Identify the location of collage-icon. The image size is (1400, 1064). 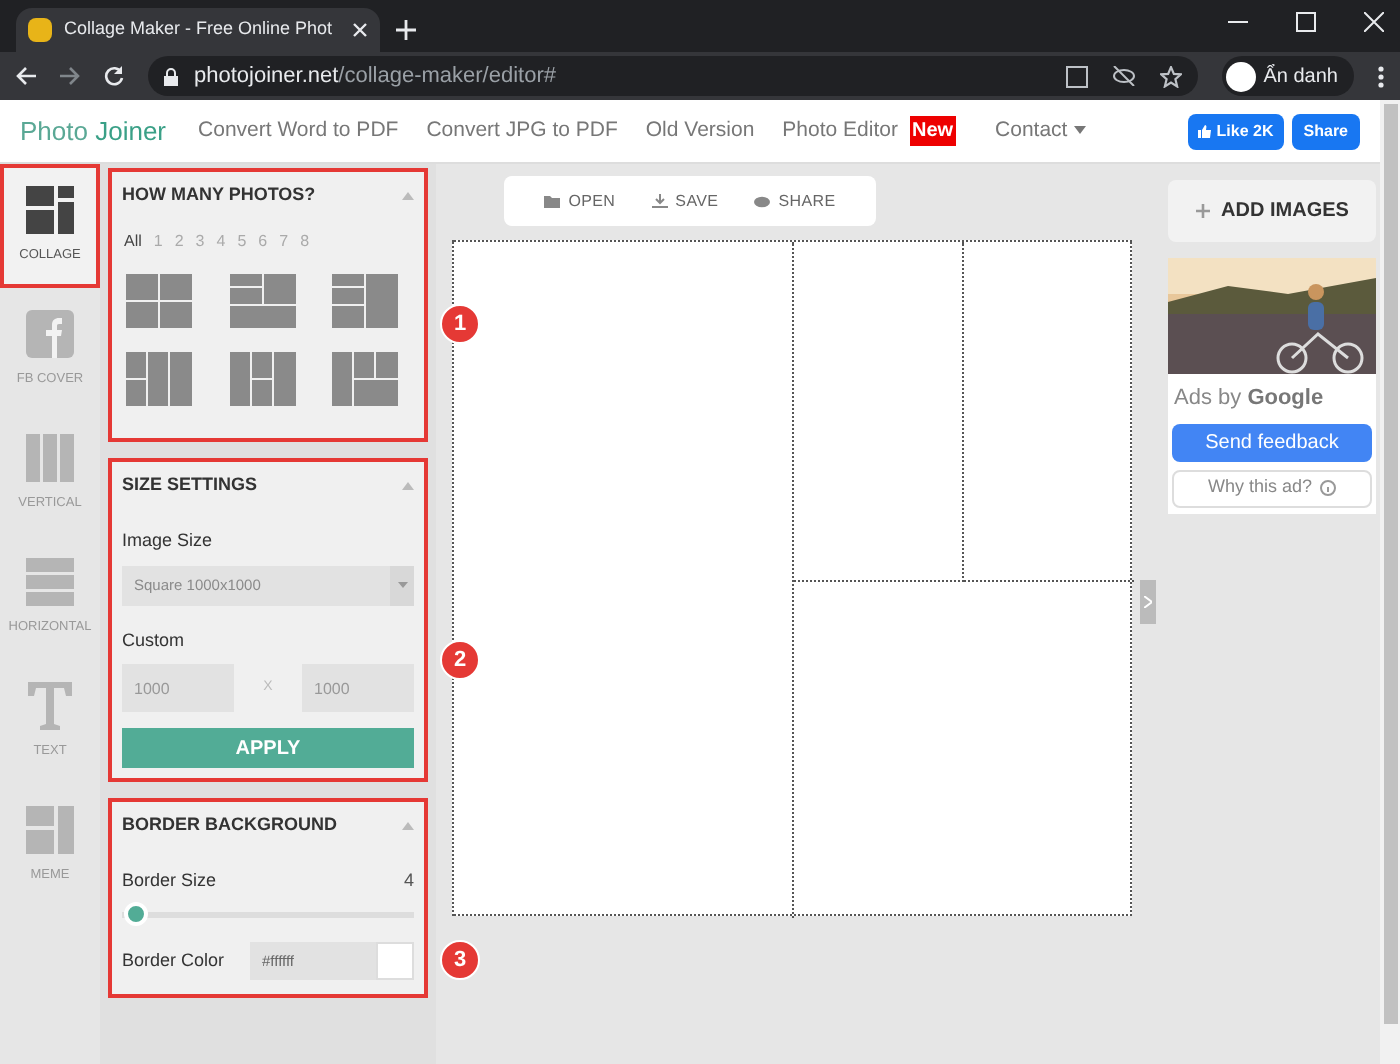
(50, 210).